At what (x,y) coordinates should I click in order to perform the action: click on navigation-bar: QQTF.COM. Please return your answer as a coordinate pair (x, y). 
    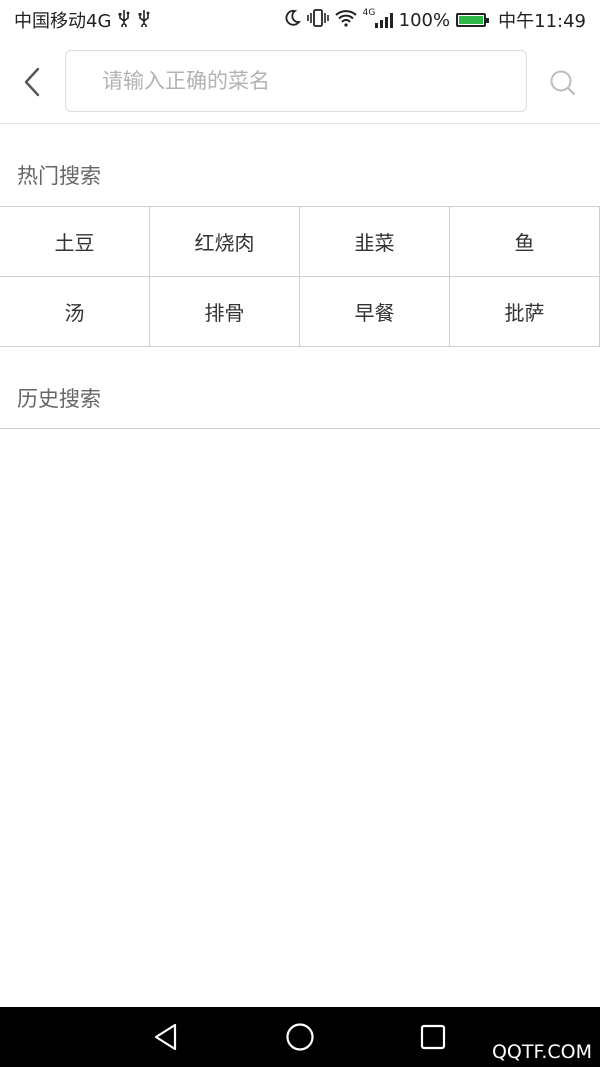
    Looking at the image, I should click on (300, 1037).